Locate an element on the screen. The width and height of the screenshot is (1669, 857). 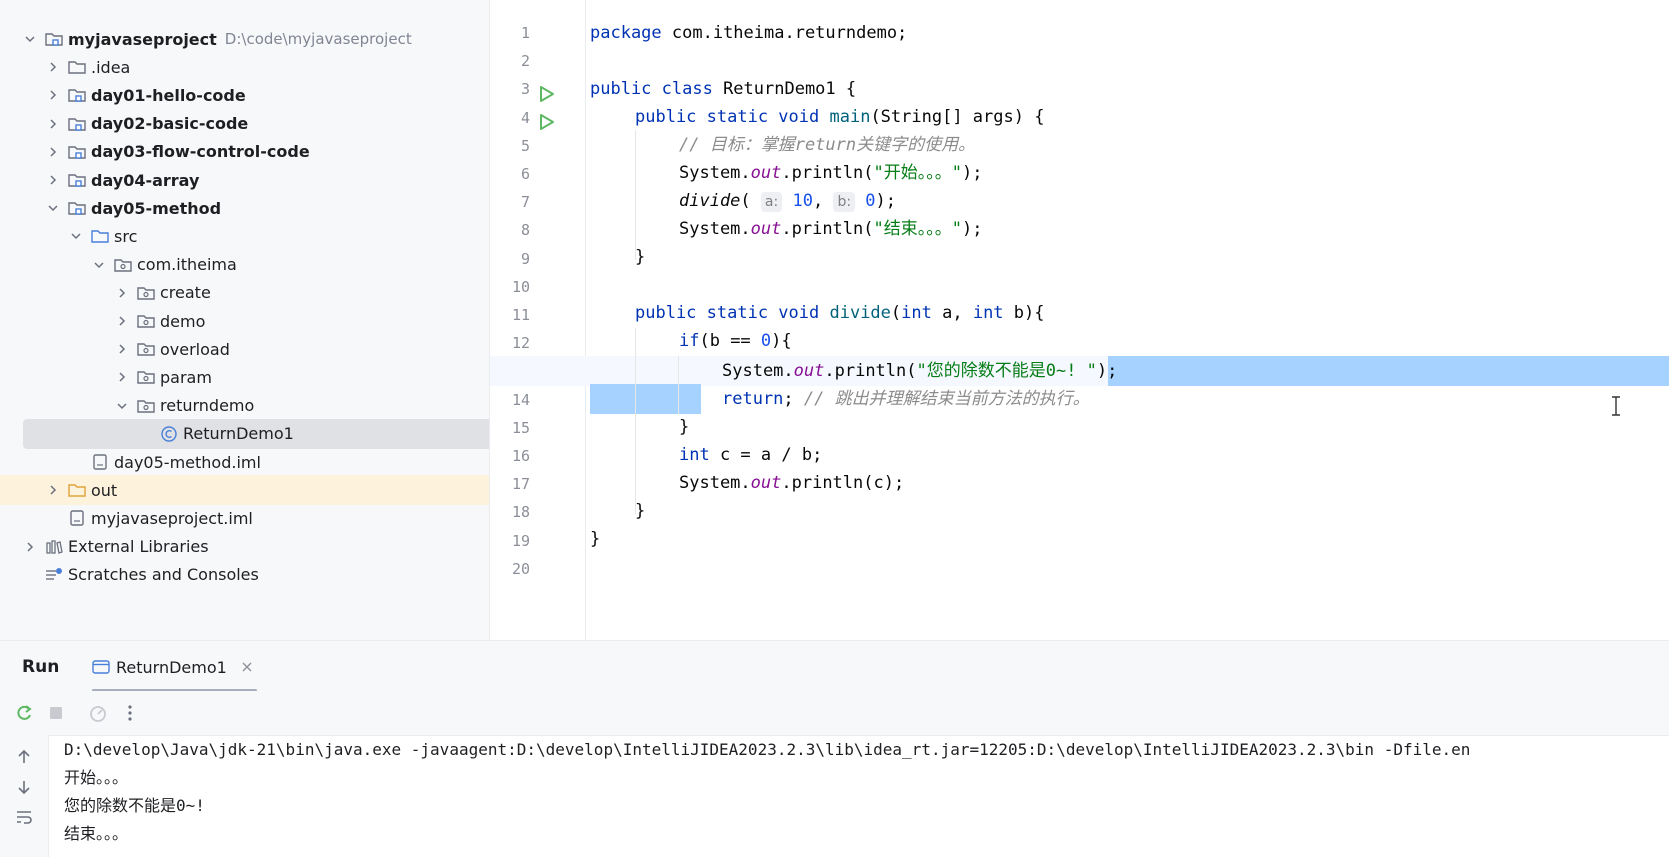
close-tab-icon is located at coordinates (247, 667).